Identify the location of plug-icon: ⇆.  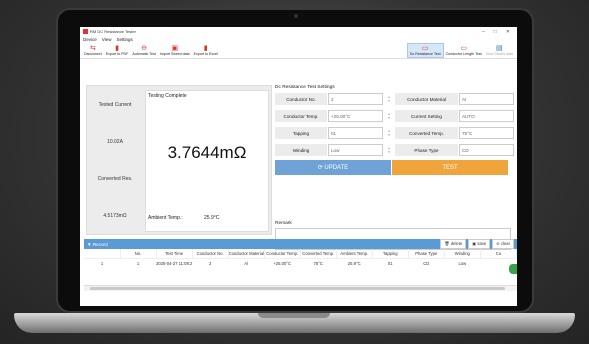
(92, 48).